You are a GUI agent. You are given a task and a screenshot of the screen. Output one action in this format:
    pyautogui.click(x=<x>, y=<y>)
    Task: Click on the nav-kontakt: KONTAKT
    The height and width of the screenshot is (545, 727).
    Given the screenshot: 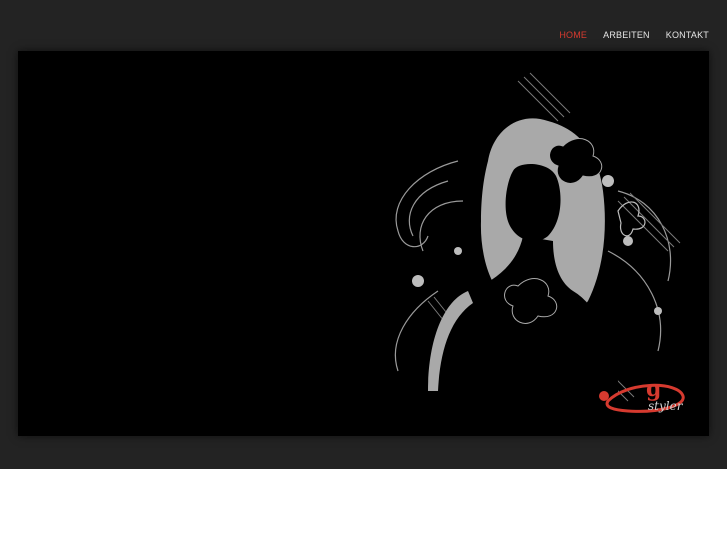 What is the action you would take?
    pyautogui.click(x=687, y=35)
    